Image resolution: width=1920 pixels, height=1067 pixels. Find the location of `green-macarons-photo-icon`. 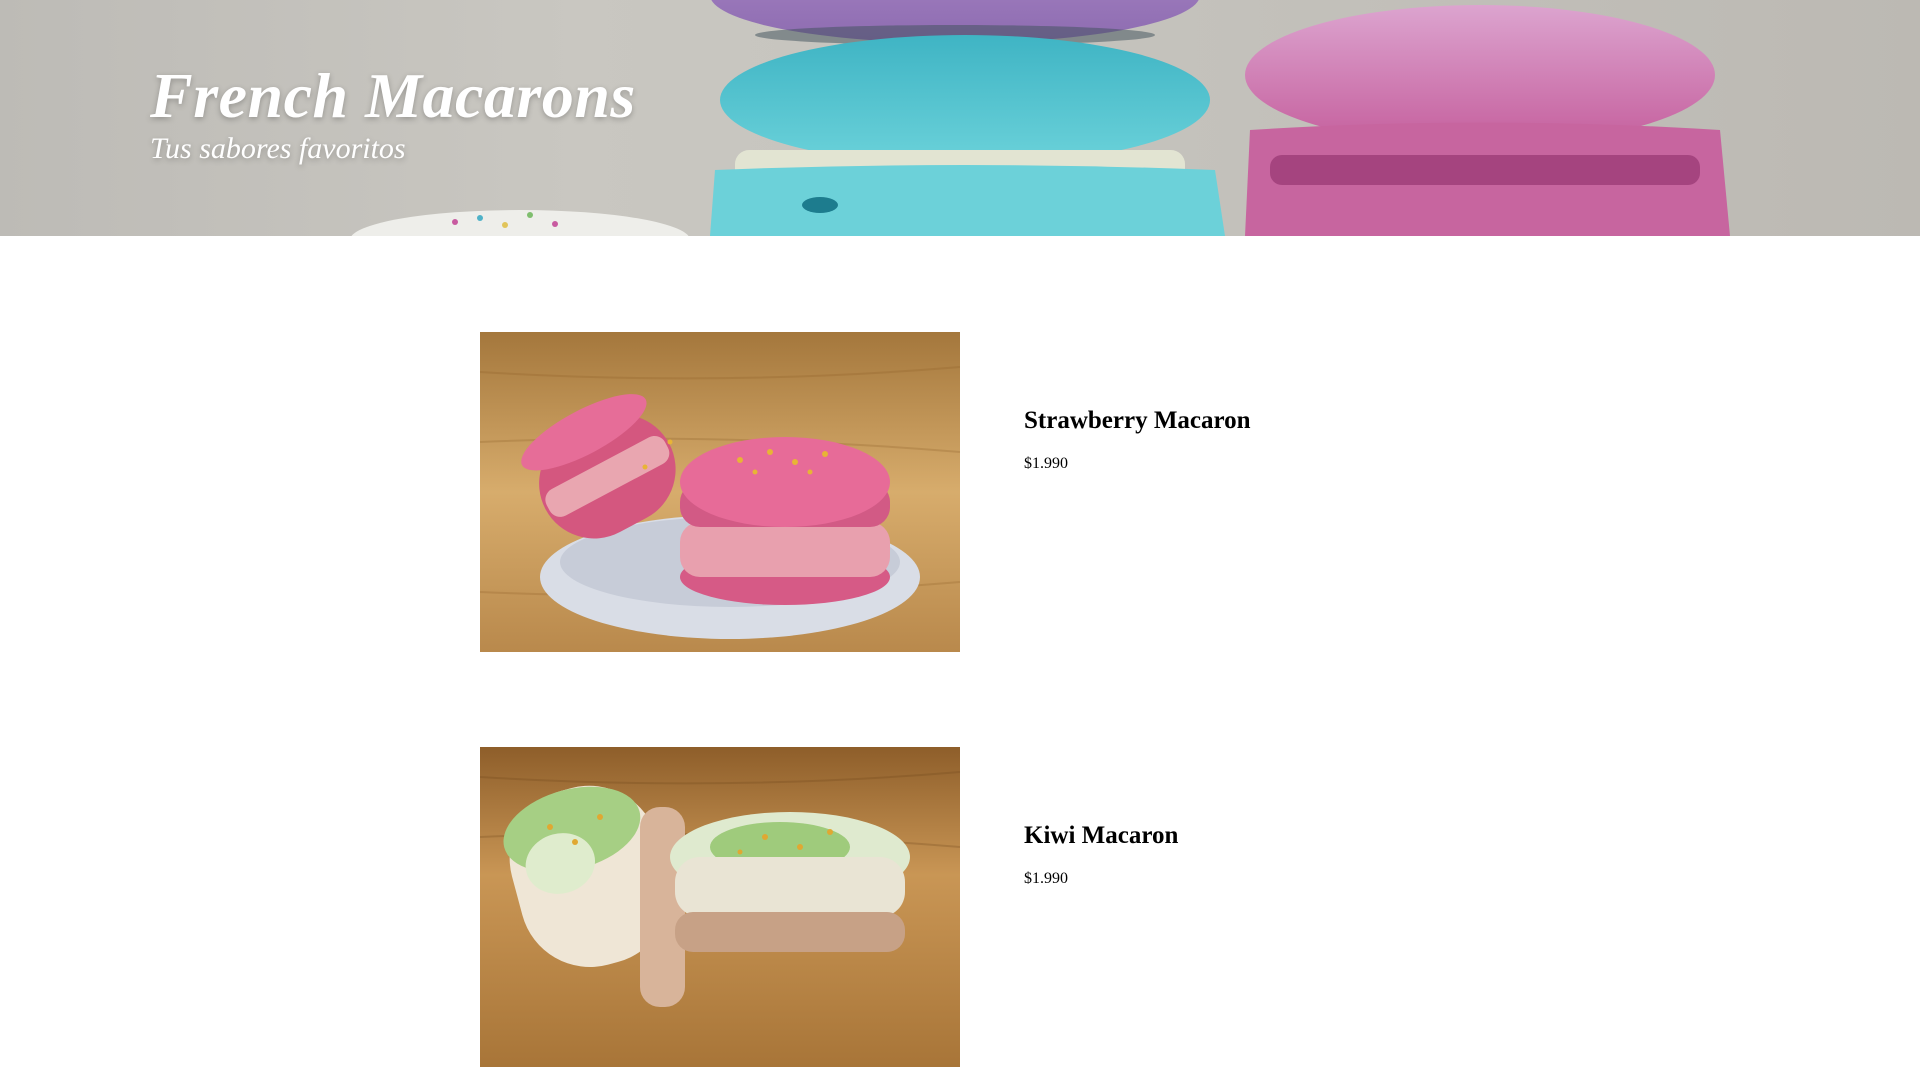

green-macarons-photo-icon is located at coordinates (720, 907).